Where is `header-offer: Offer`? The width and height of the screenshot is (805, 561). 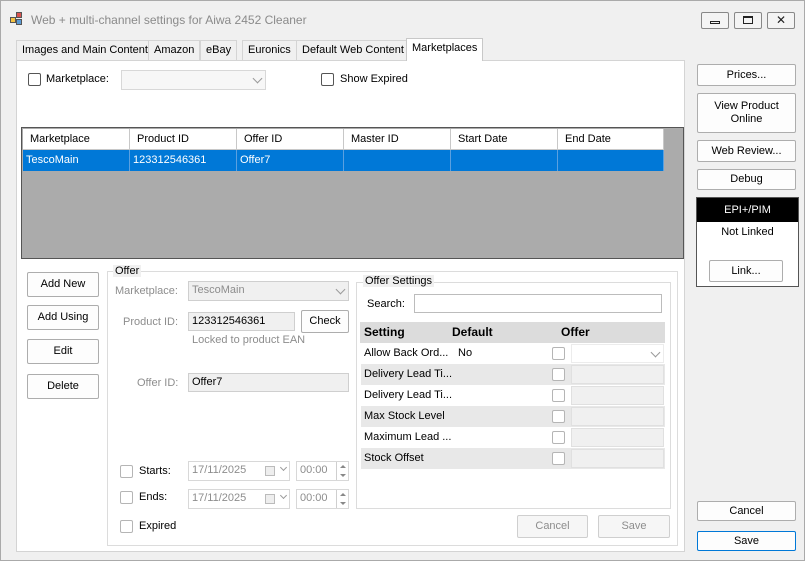
header-offer: Offer is located at coordinates (575, 332).